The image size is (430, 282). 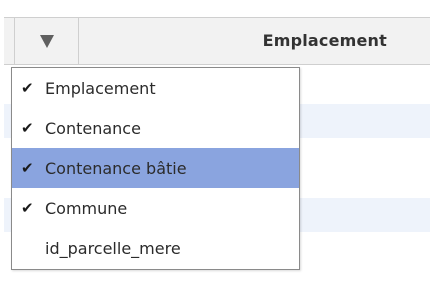 I want to click on column-menu-button, so click(x=46, y=41).